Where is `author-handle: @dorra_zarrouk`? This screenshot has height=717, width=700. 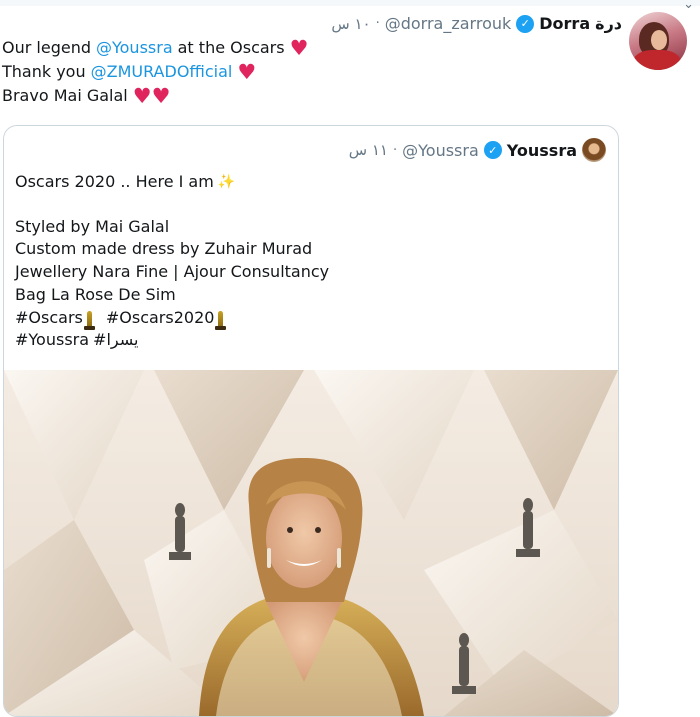
author-handle: @dorra_zarrouk is located at coordinates (448, 23).